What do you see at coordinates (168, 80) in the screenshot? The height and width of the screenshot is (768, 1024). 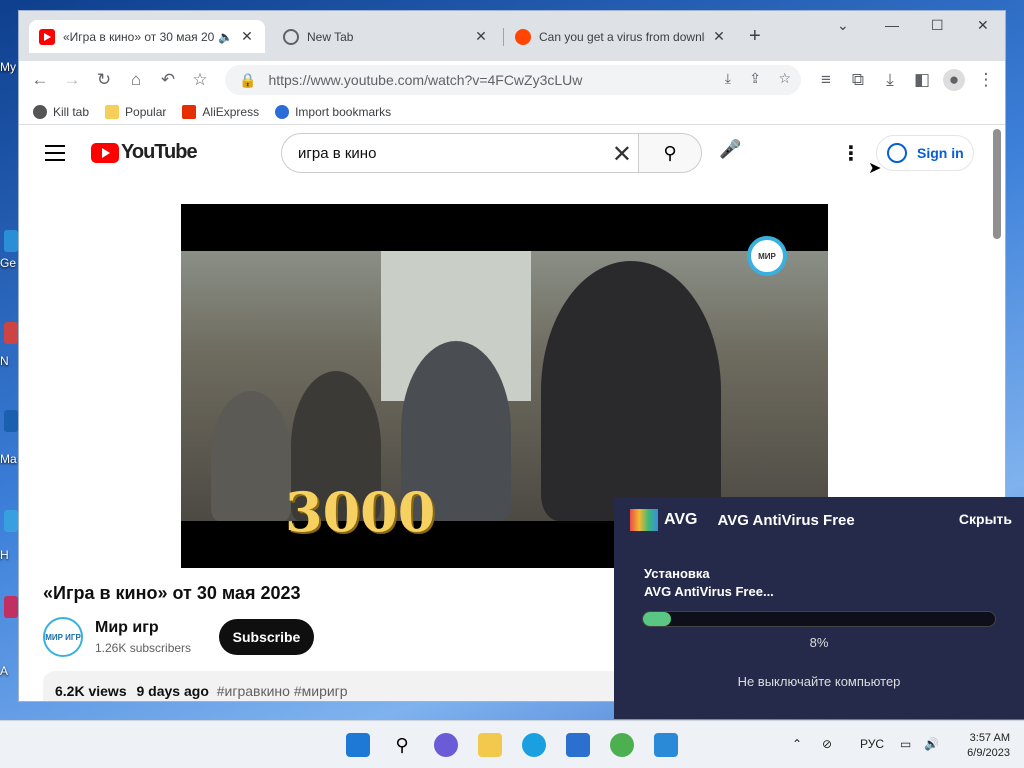 I see `undo-icon: ↶` at bounding box center [168, 80].